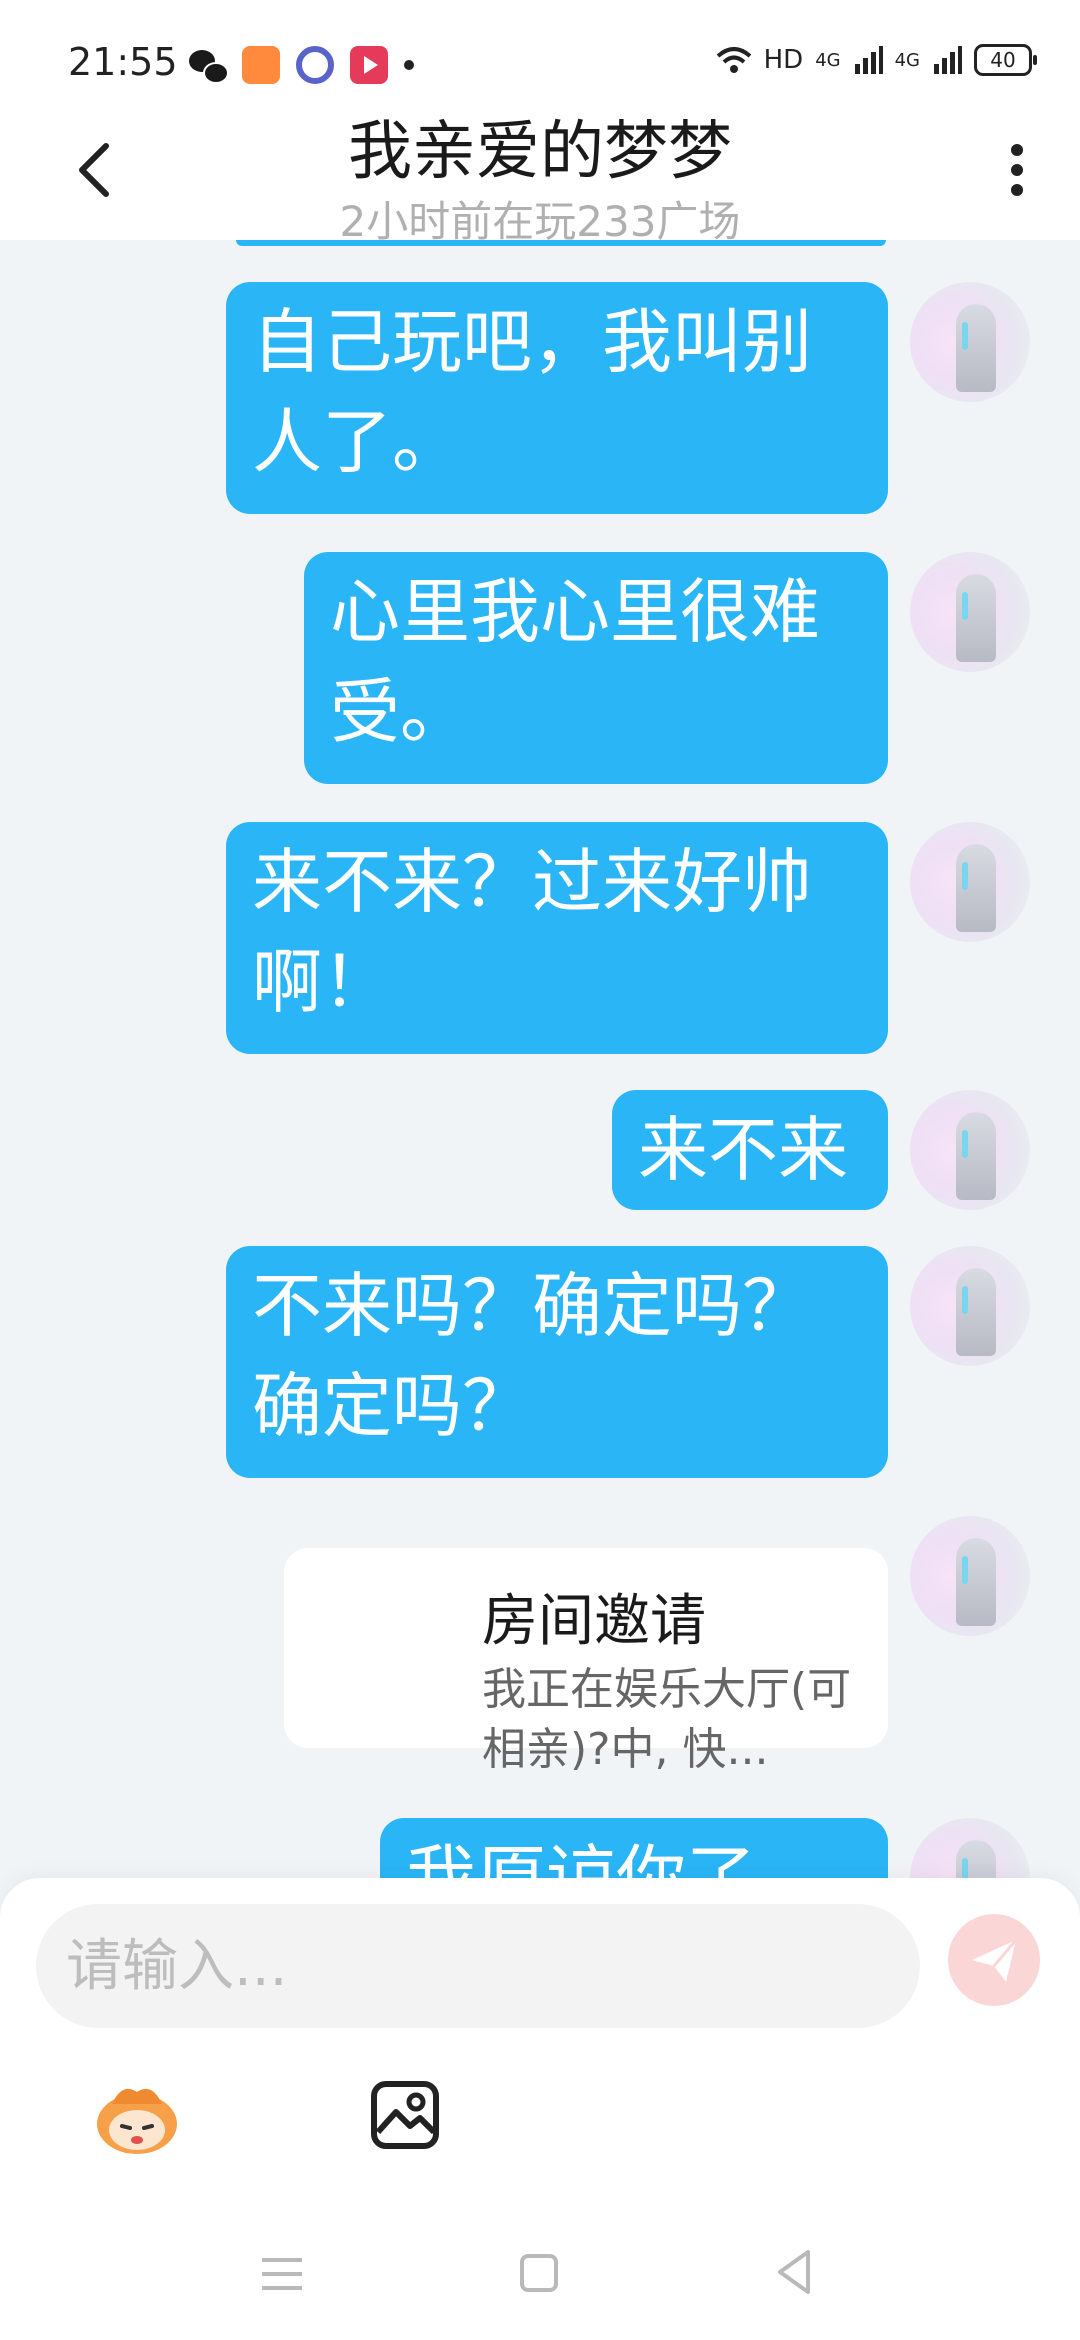 Image resolution: width=1080 pixels, height=2340 pixels. I want to click on network-label: HD, so click(783, 60).